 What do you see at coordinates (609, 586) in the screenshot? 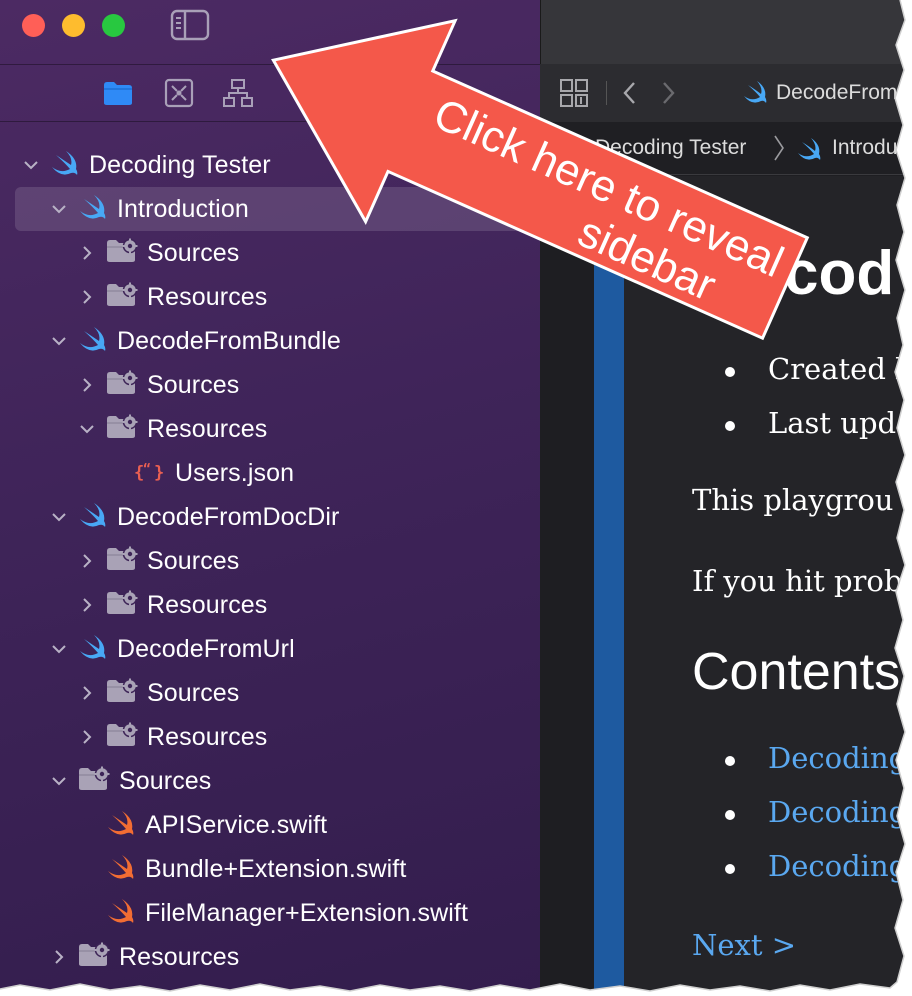
I see `editor-gutter-strip` at bounding box center [609, 586].